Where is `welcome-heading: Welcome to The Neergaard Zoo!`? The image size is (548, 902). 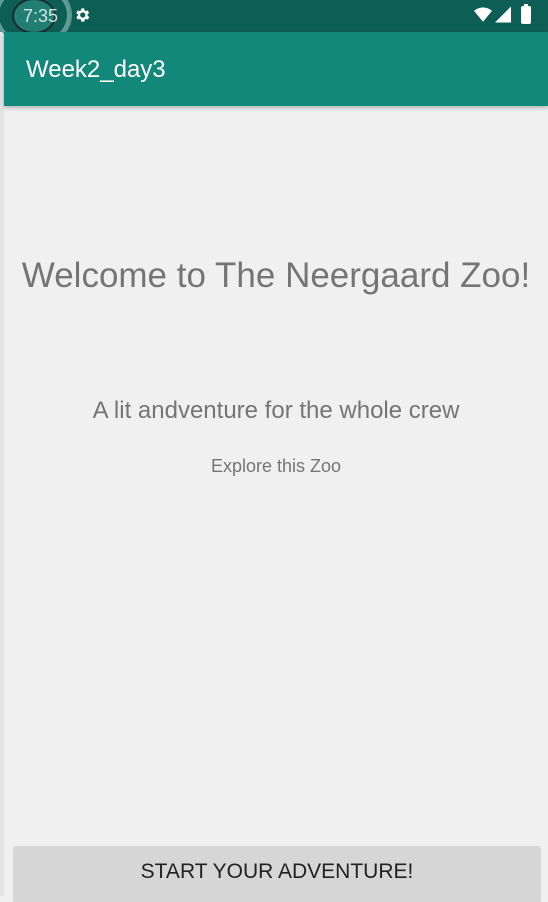
welcome-heading: Welcome to The Neergaard Zoo! is located at coordinates (276, 275).